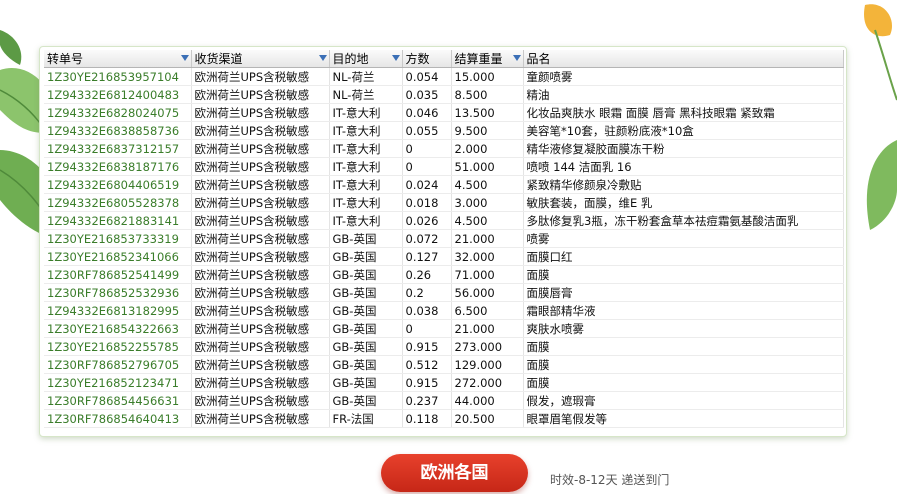 The width and height of the screenshot is (897, 494). Describe the element at coordinates (118, 94) in the screenshot. I see `tracking-number-cell: 1Z94332E6812400483` at that location.